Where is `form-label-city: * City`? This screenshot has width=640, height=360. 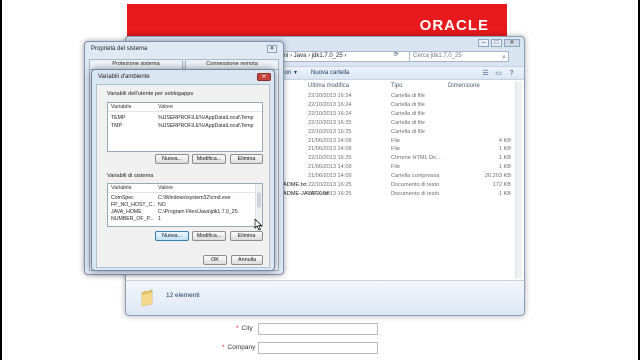
form-label-city: * City is located at coordinates (244, 328).